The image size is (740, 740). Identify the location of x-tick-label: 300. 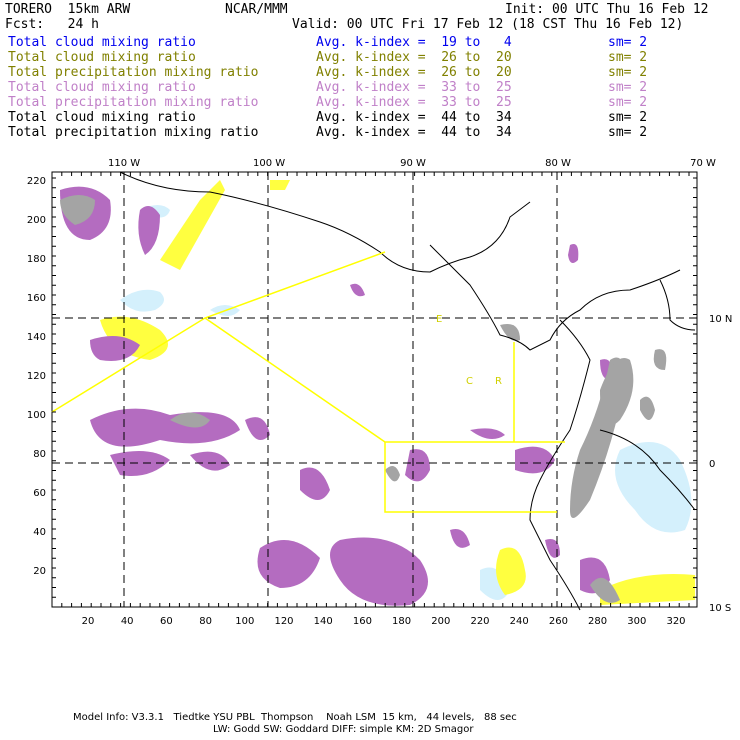
(637, 621).